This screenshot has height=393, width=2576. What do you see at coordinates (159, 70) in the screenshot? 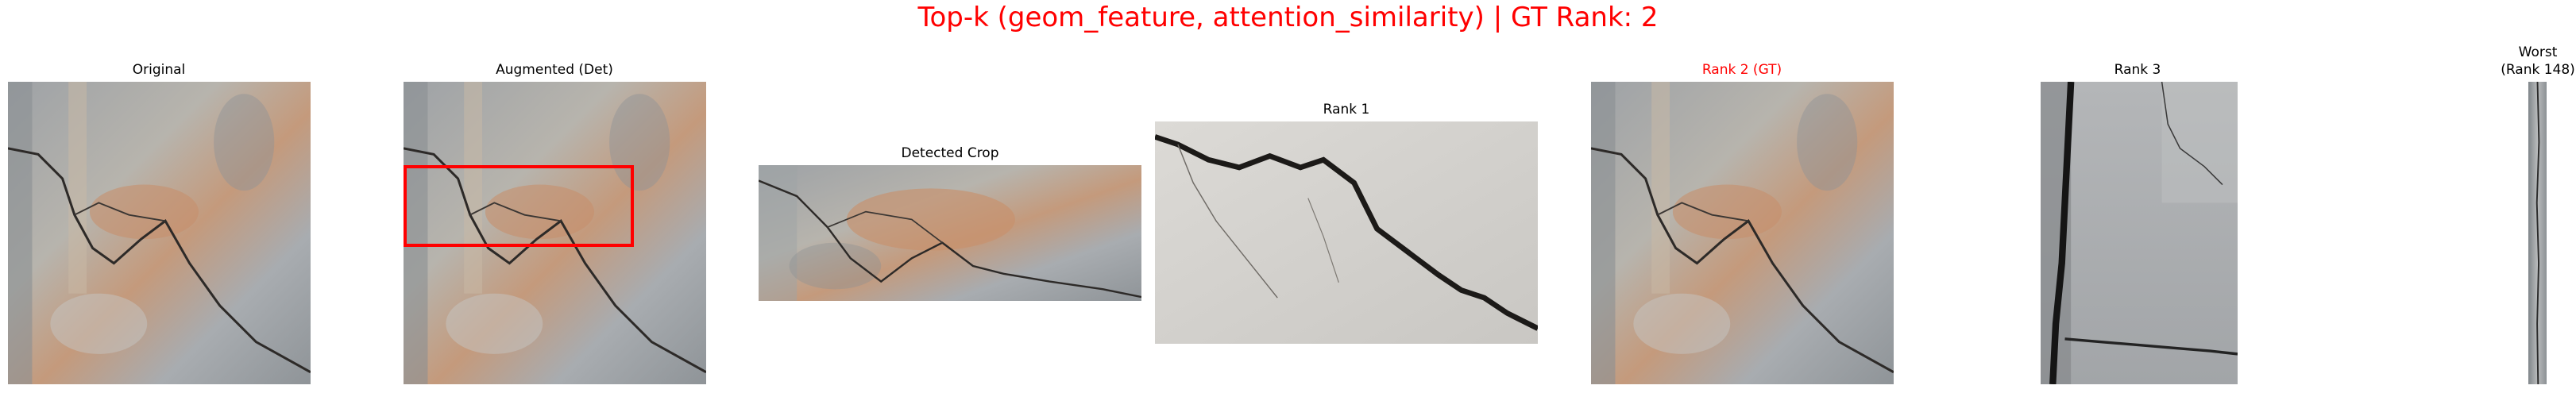
I see `panel-title-original: Original` at bounding box center [159, 70].